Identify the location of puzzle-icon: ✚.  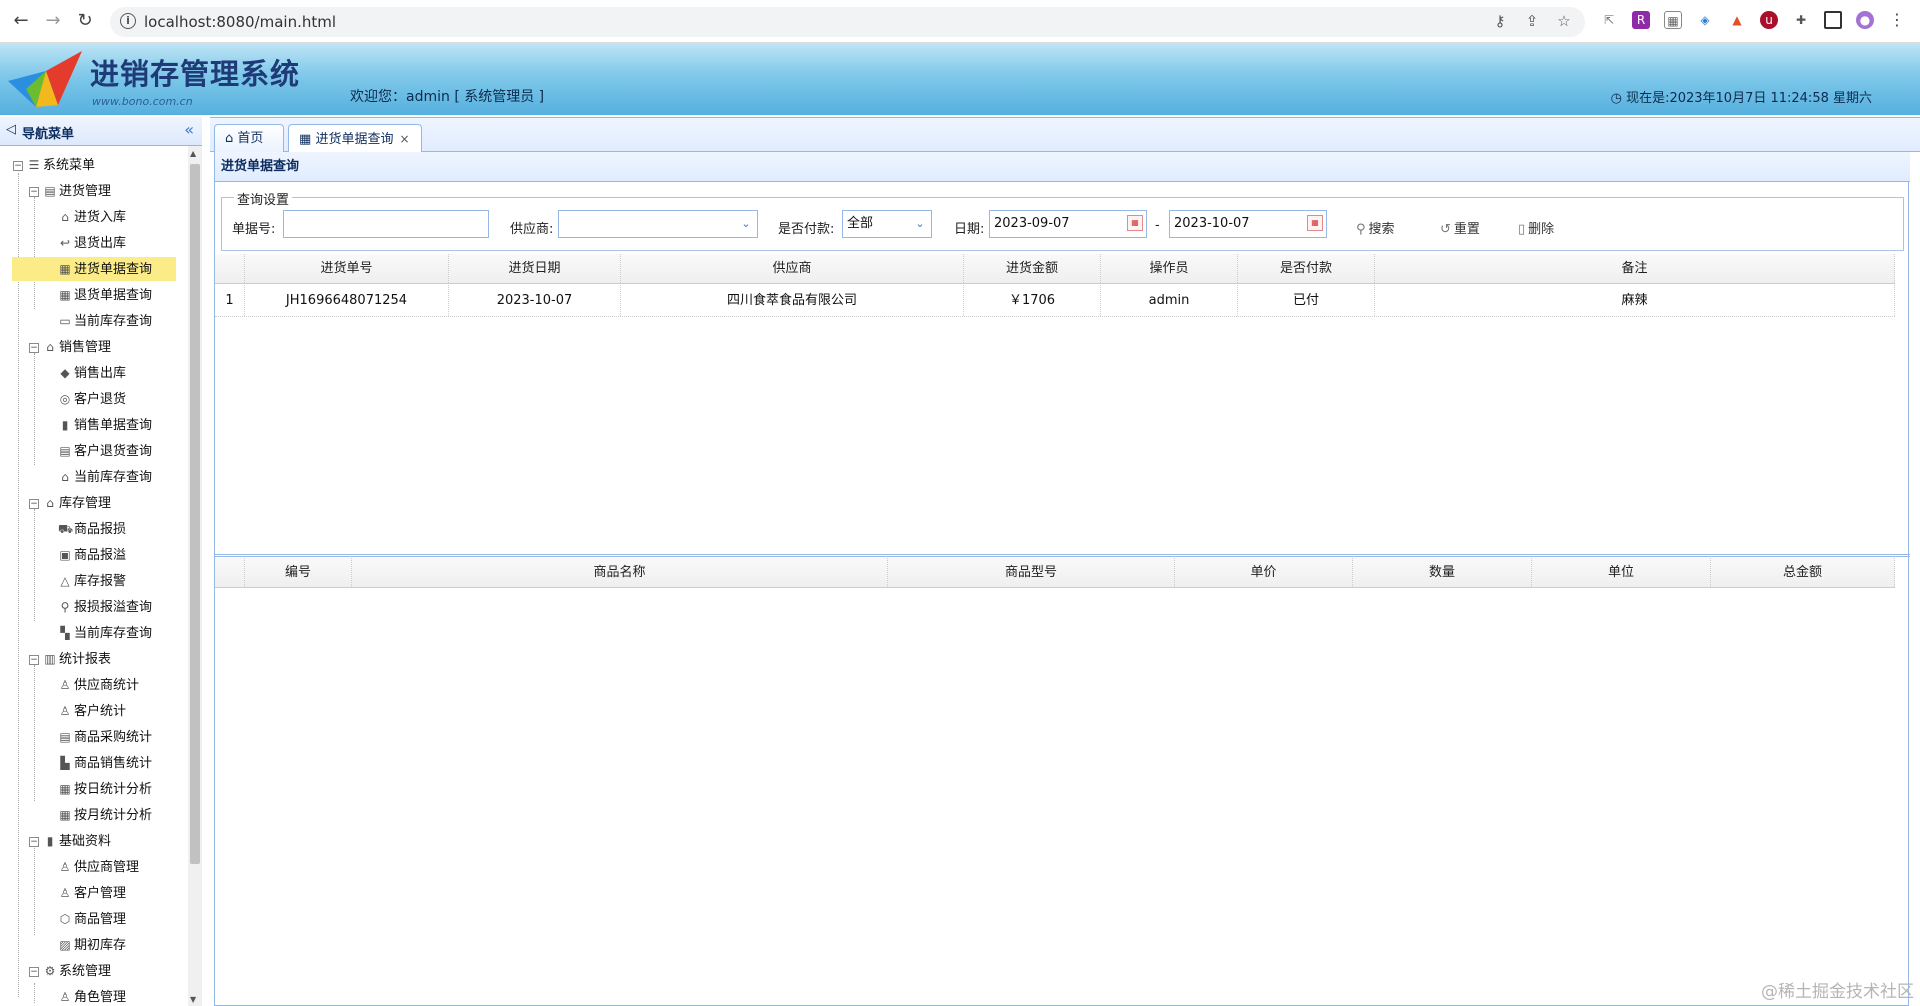
(1801, 20).